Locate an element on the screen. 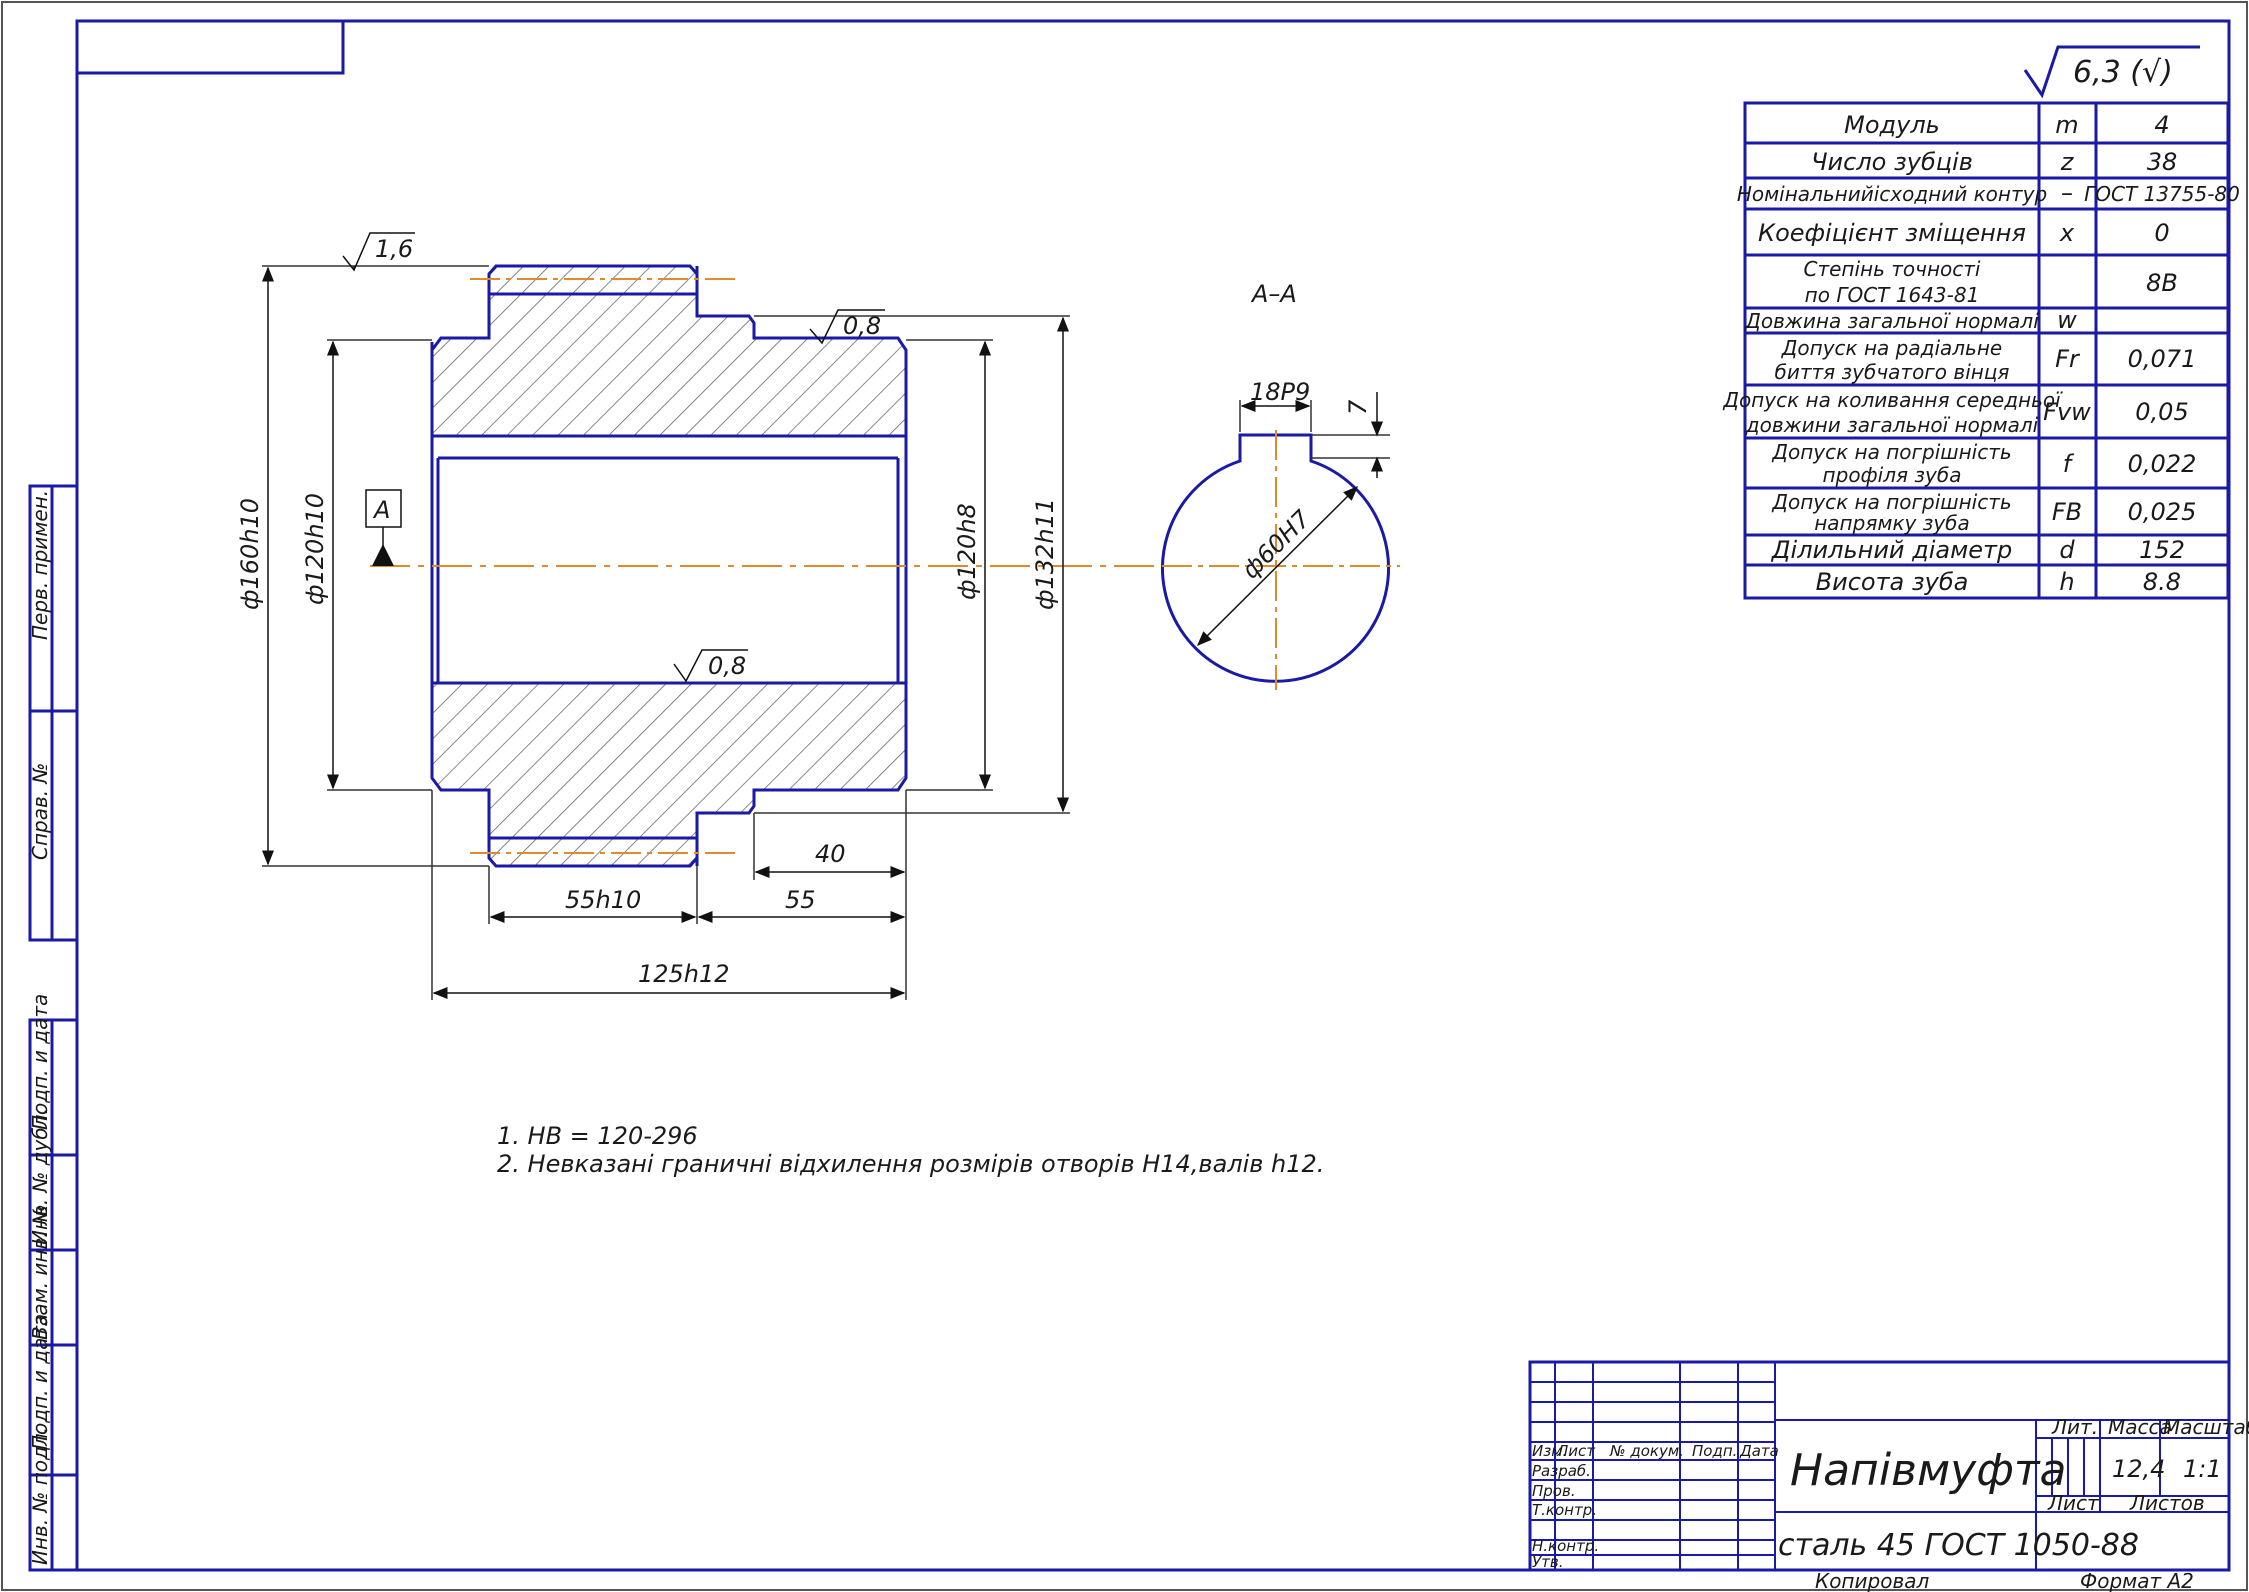  param-sym: m is located at coordinates (2066, 125).